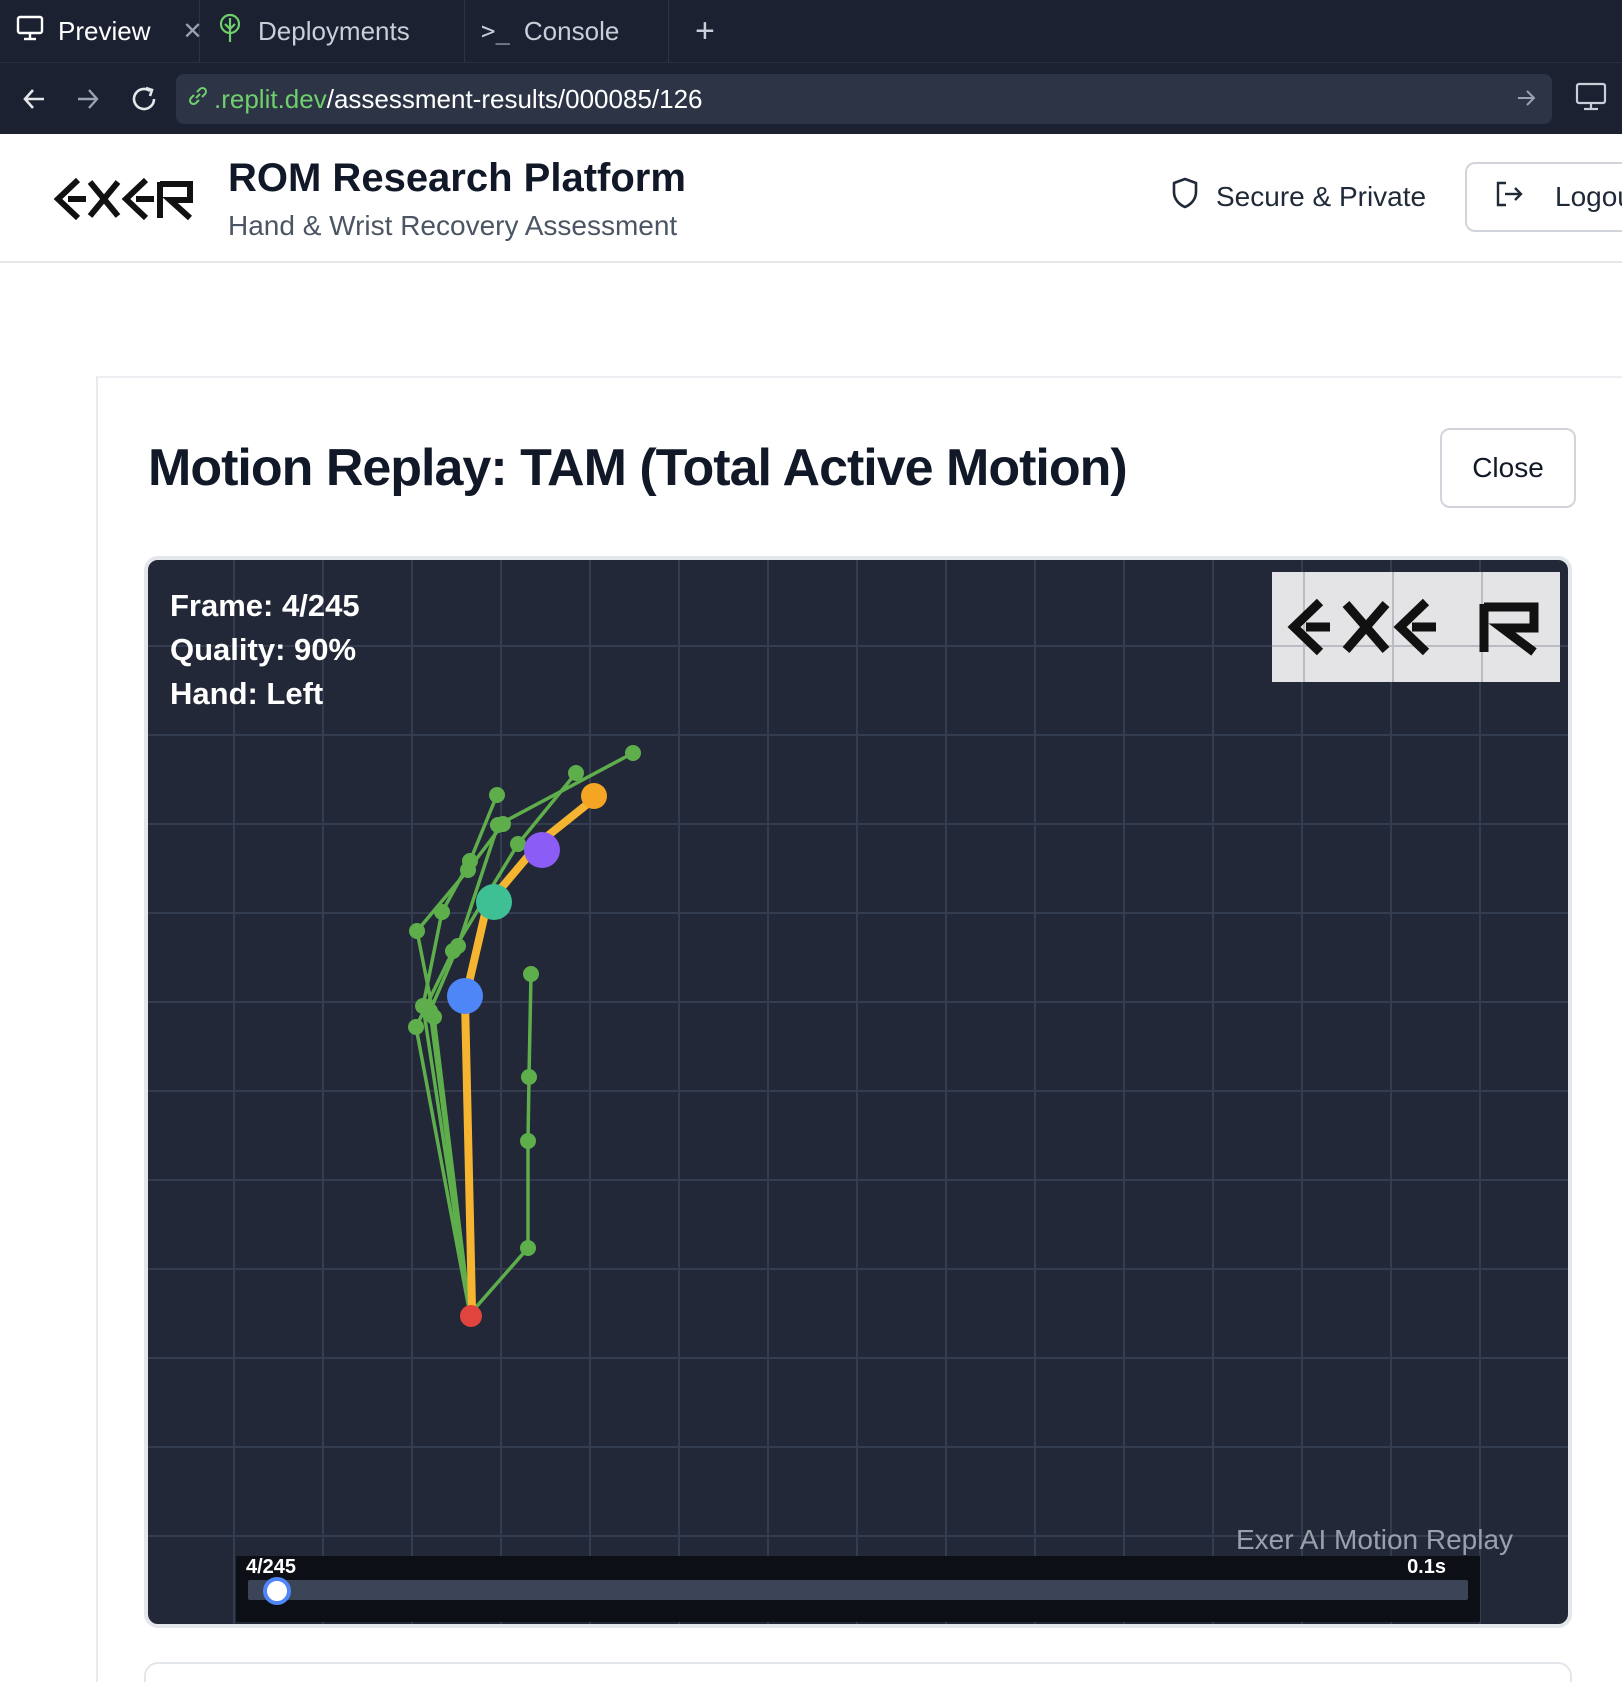 This screenshot has width=1622, height=1682. I want to click on timeline-track, so click(858, 1590).